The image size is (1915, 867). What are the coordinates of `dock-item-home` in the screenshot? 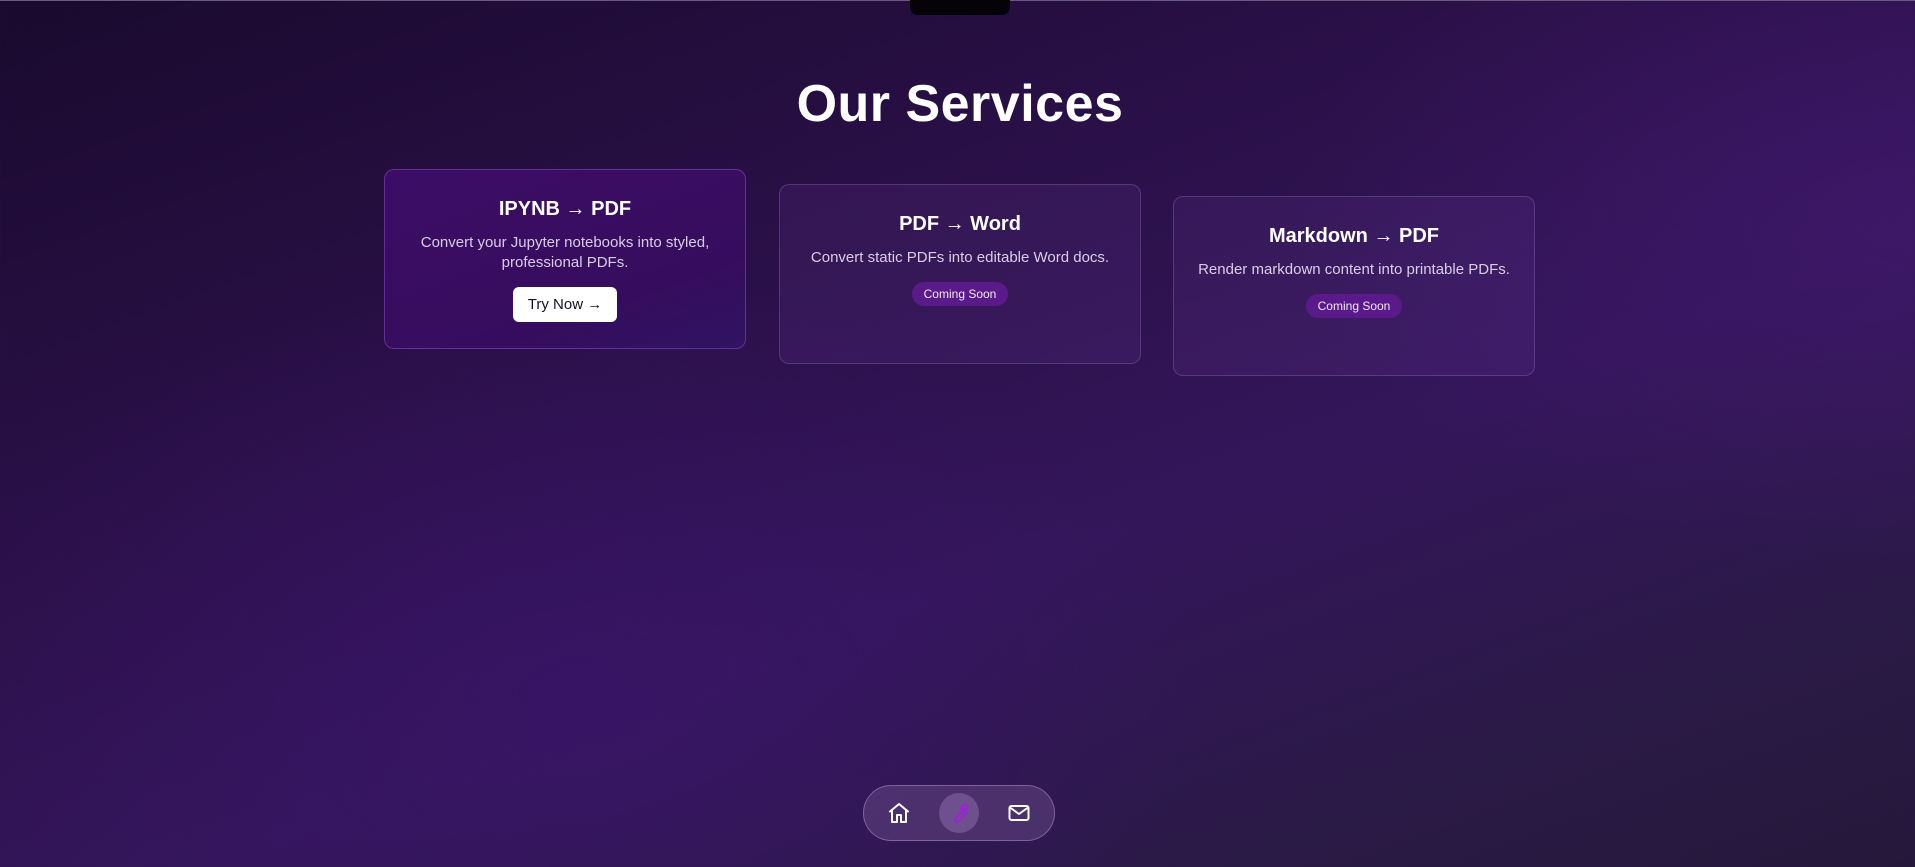 It's located at (899, 813).